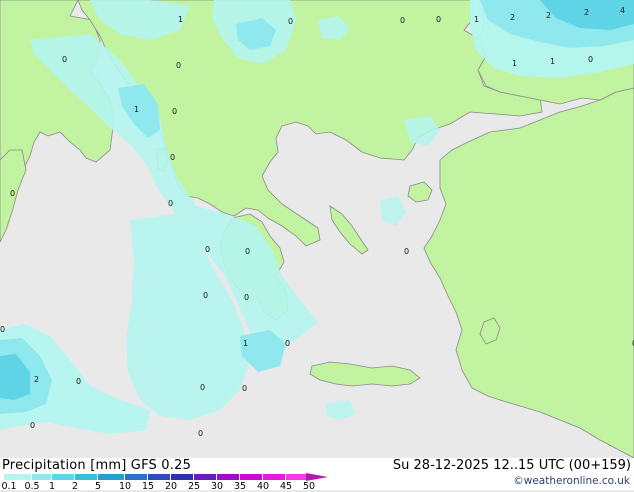 This screenshot has height=492, width=634. I want to click on legend-tick-label: 25, so click(194, 486).